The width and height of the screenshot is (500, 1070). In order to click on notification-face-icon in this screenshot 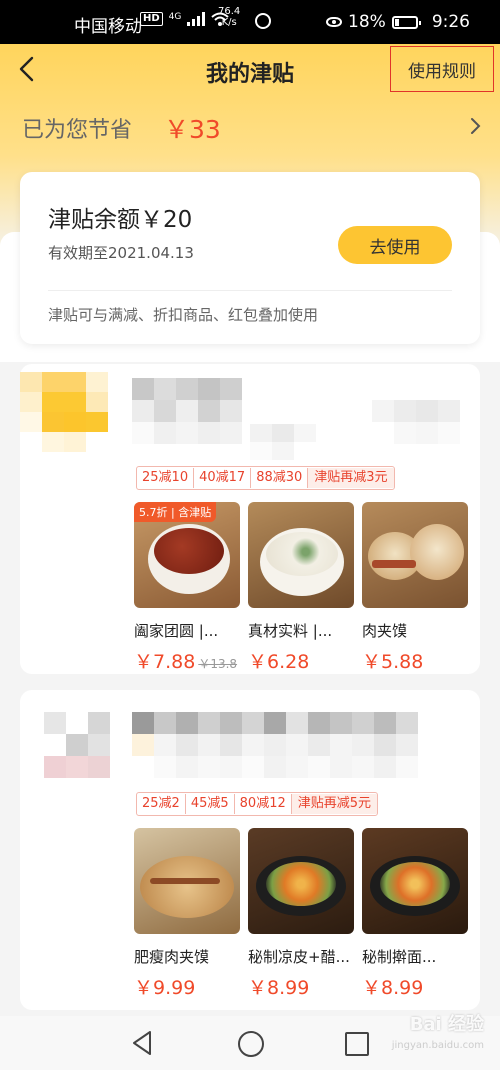, I will do `click(263, 21)`.